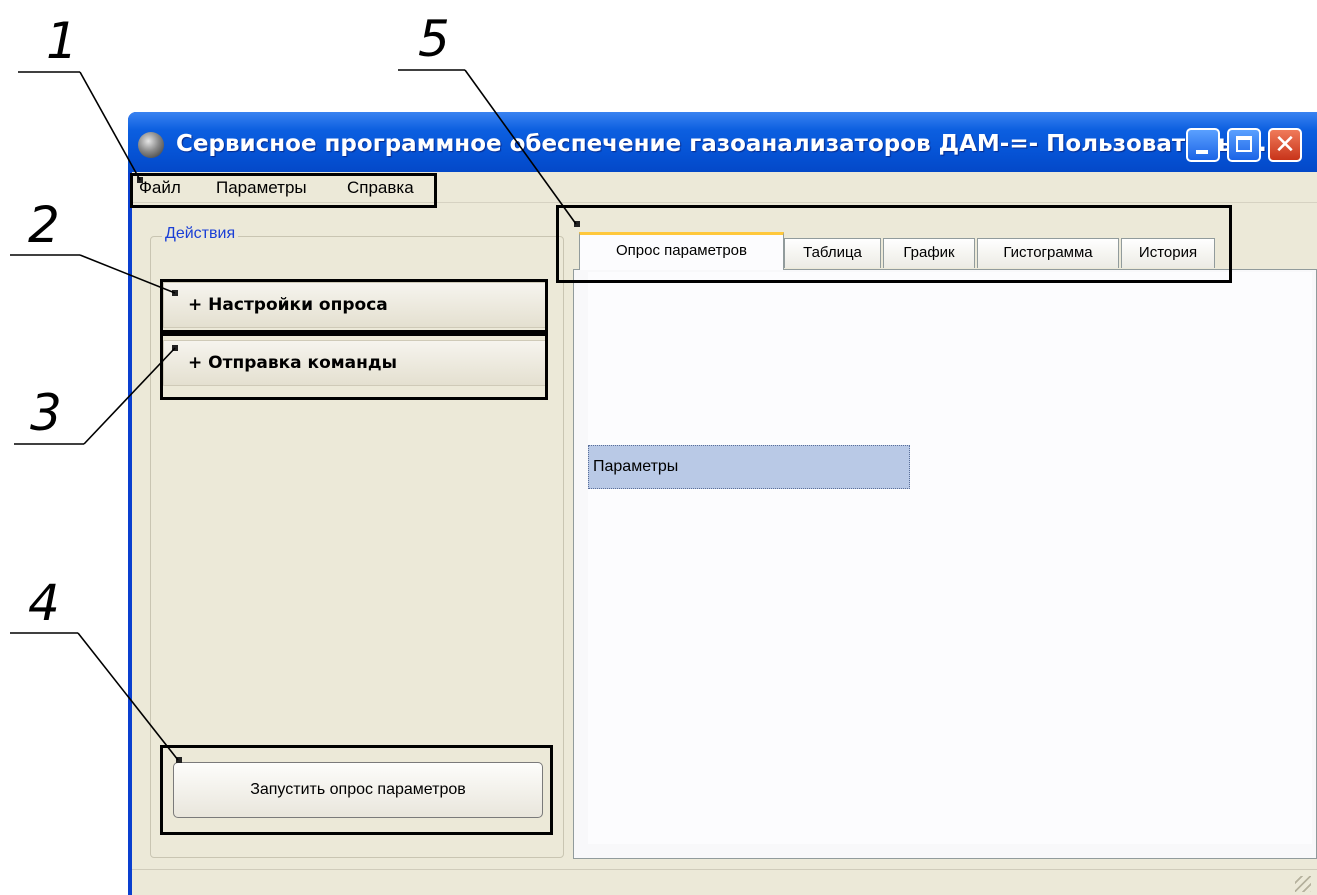 This screenshot has width=1317, height=895. What do you see at coordinates (62, 41) in the screenshot?
I see `callout-number-1: 1` at bounding box center [62, 41].